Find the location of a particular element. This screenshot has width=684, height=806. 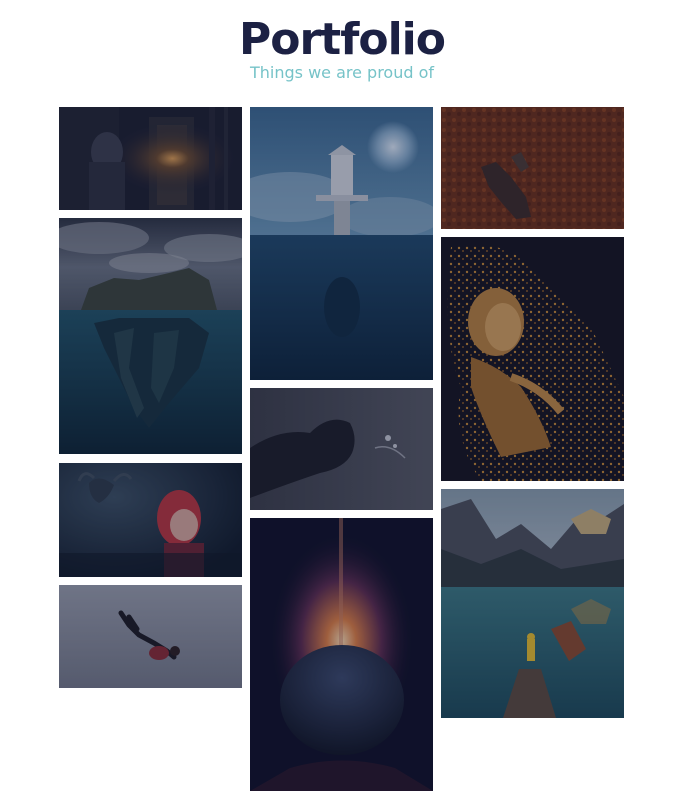

horned-spirit-girl-photo is located at coordinates (150, 520).